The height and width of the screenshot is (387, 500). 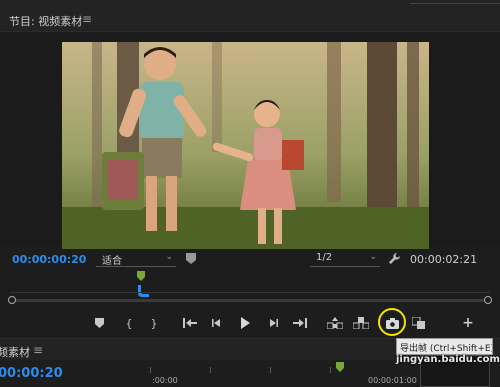 I want to click on resolution-select: 1/2 ⌄, so click(x=345, y=259).